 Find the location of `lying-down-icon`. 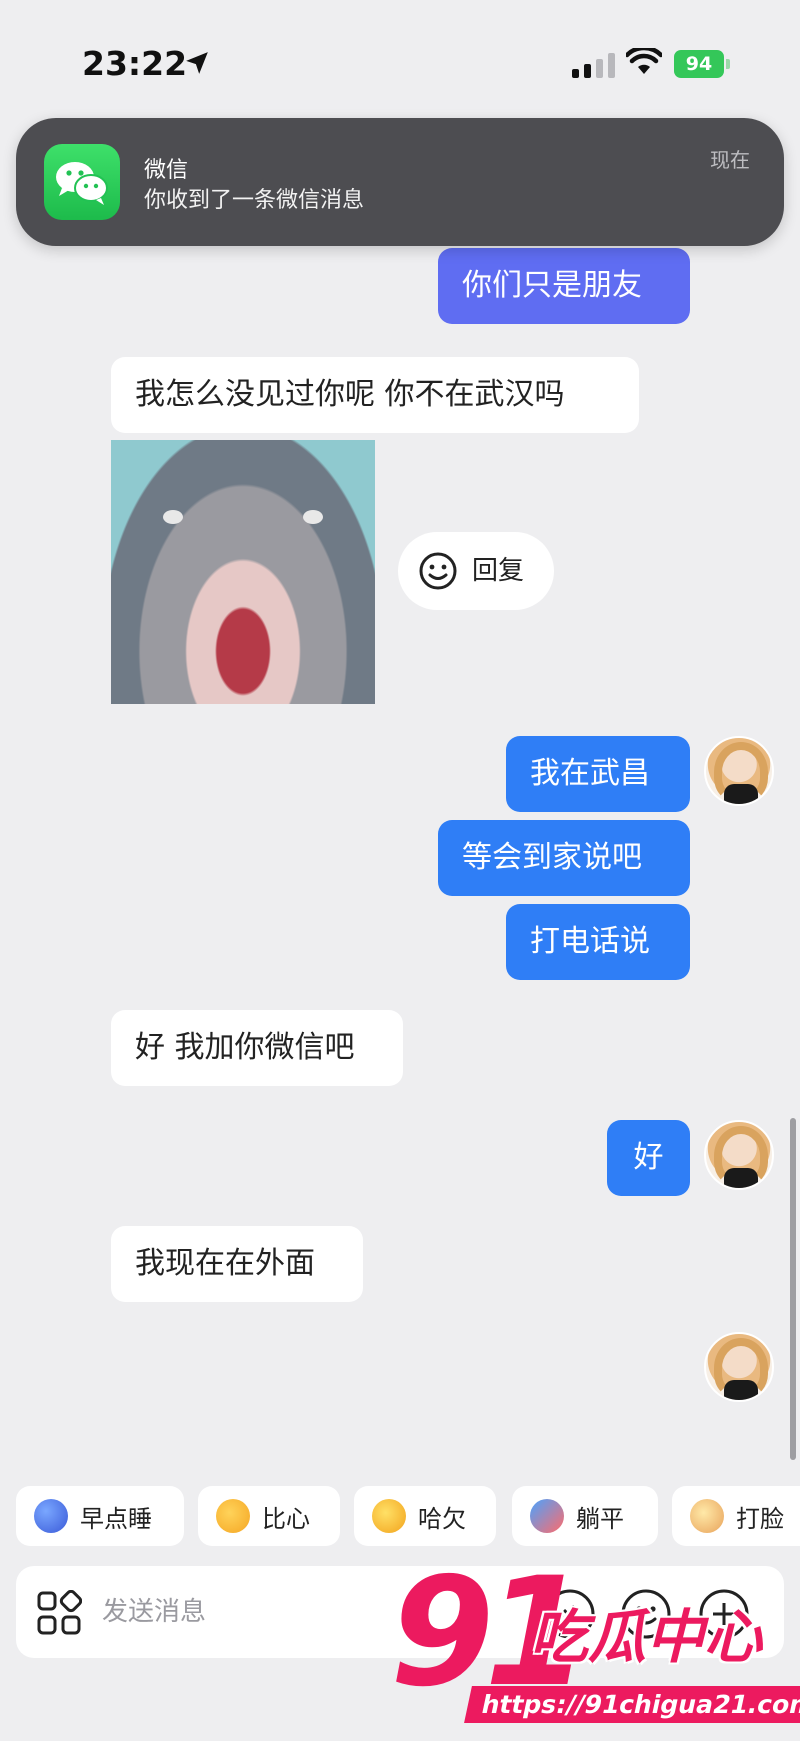

lying-down-icon is located at coordinates (547, 1516).